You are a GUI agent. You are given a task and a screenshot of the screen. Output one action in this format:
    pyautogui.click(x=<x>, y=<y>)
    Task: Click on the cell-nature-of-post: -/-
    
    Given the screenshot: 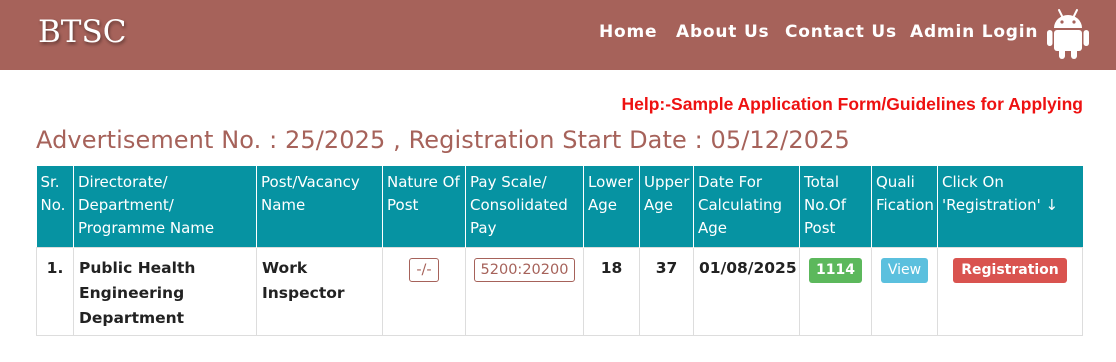 What is the action you would take?
    pyautogui.click(x=424, y=291)
    